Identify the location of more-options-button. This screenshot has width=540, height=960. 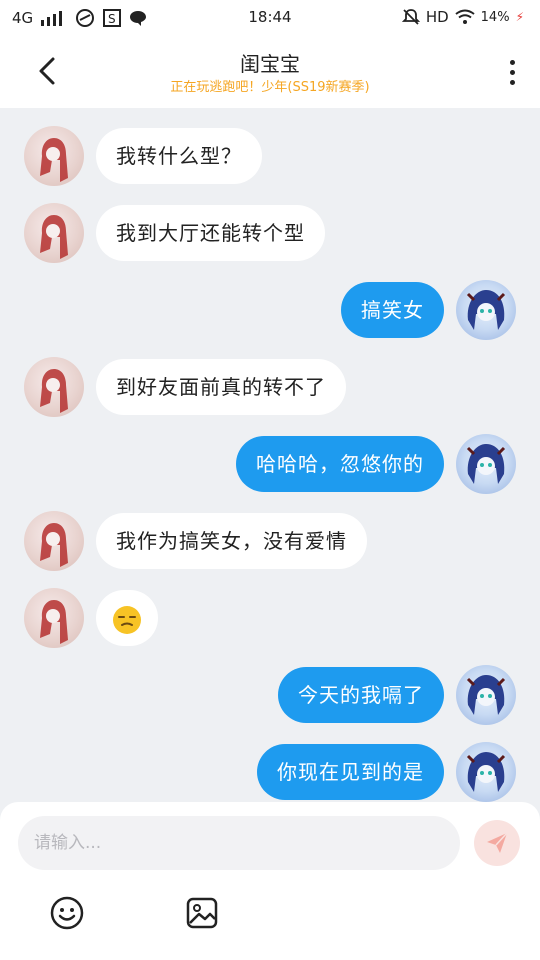
(512, 72).